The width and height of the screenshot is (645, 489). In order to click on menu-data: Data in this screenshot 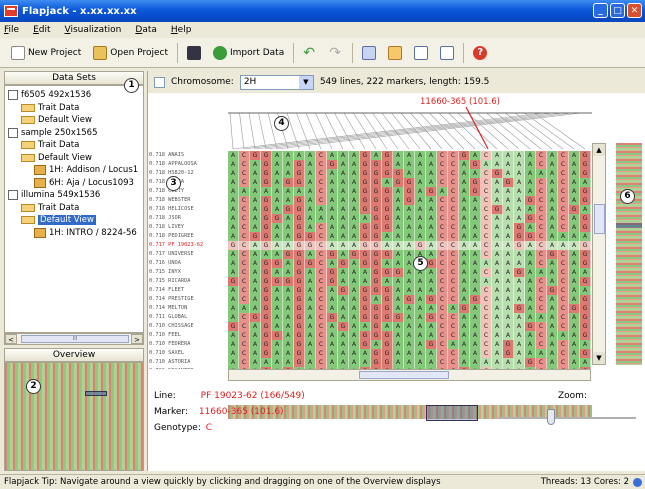, I will do `click(146, 30)`.